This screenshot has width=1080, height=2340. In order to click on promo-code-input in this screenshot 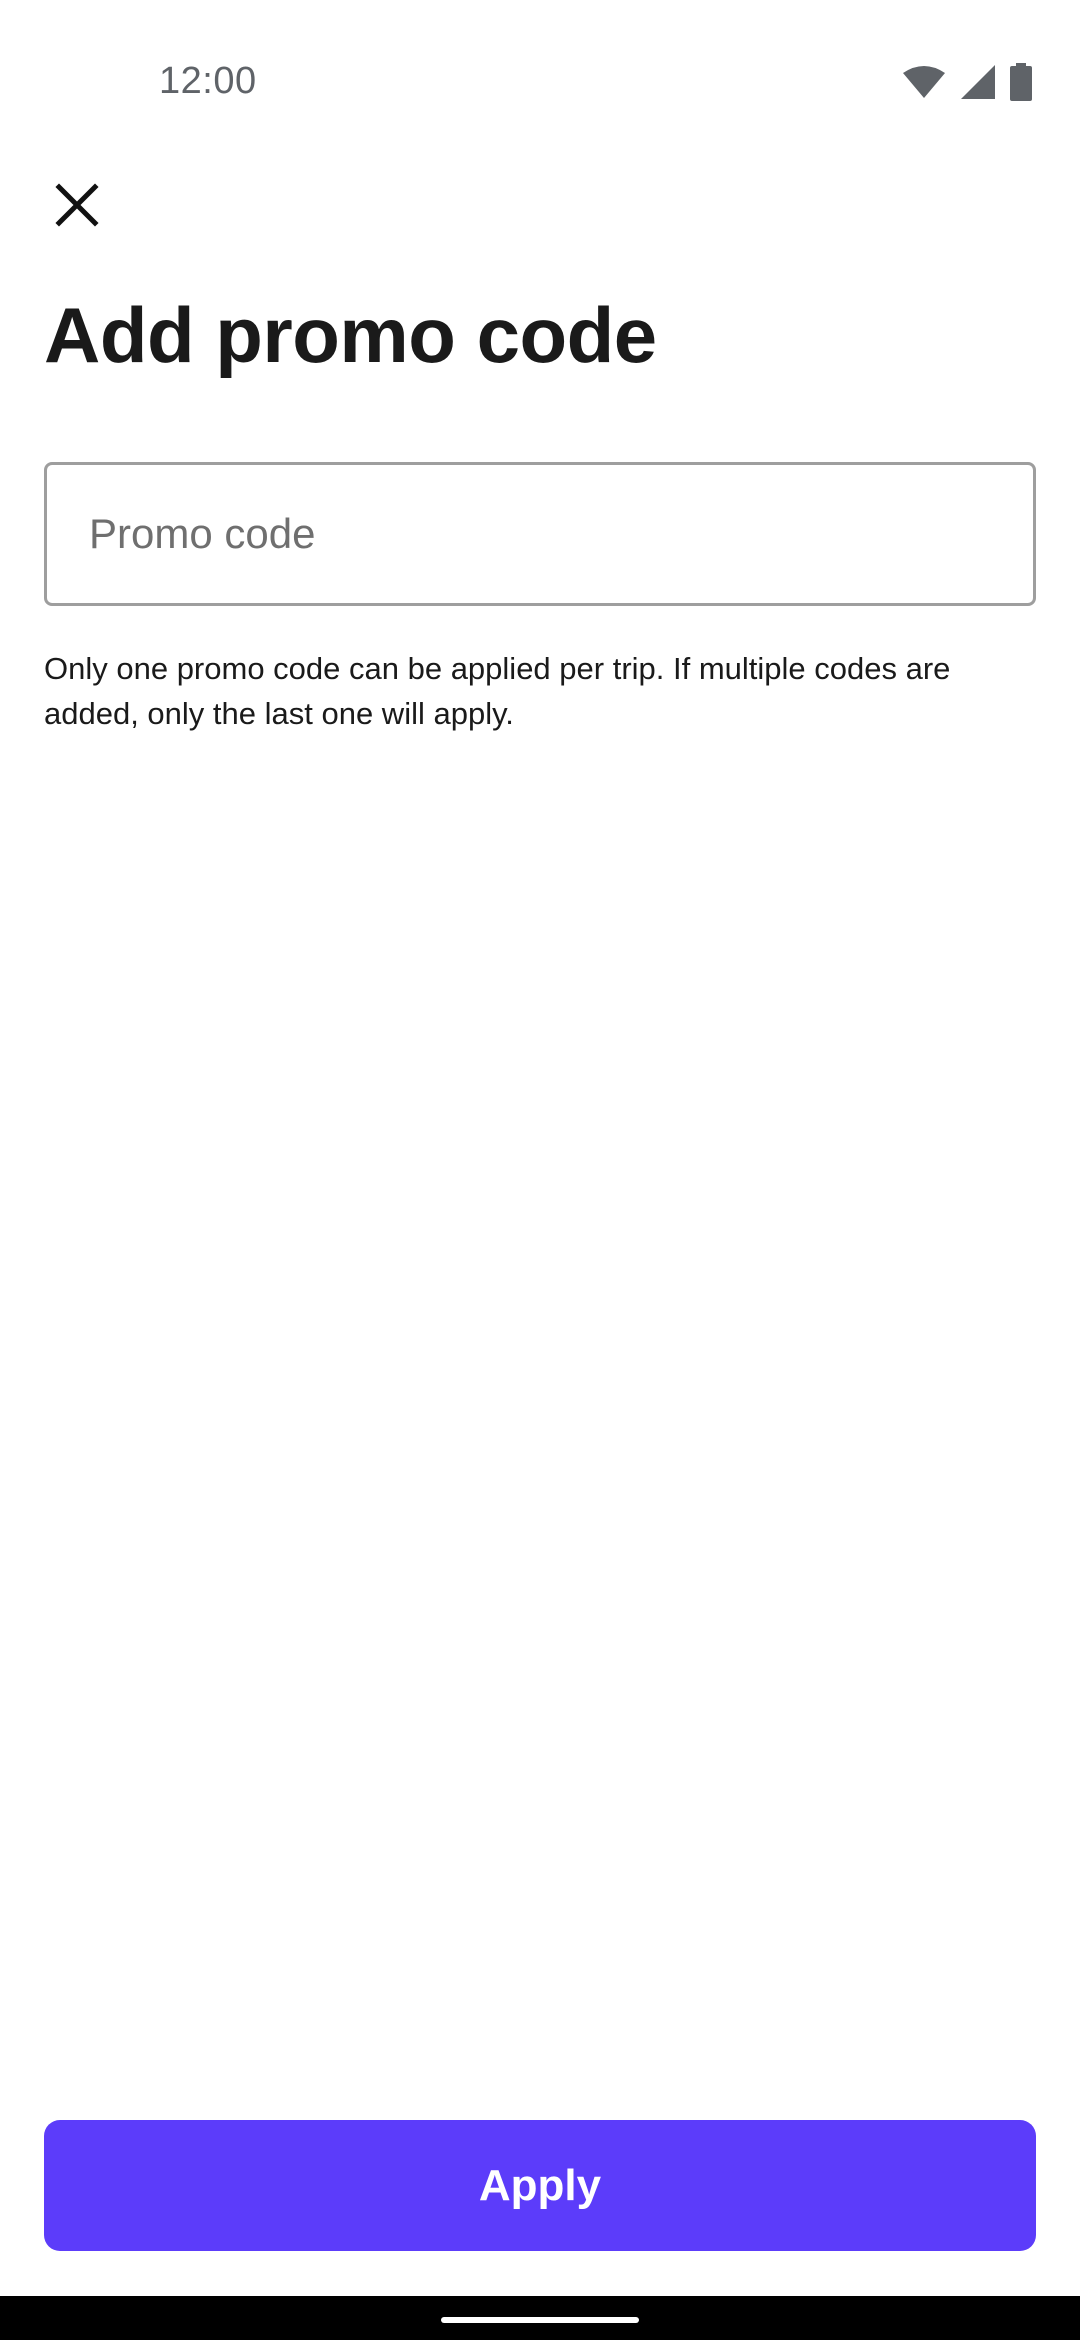, I will do `click(540, 534)`.